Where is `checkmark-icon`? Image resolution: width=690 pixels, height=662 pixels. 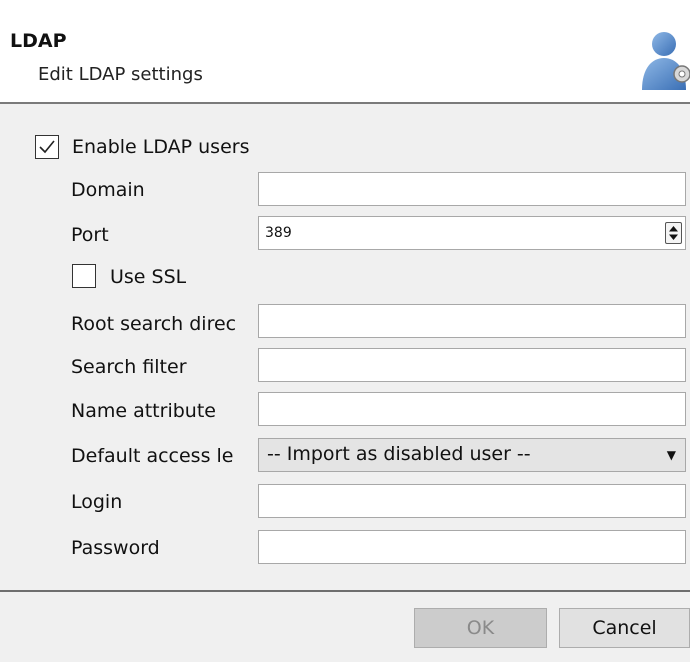
checkmark-icon is located at coordinates (47, 147).